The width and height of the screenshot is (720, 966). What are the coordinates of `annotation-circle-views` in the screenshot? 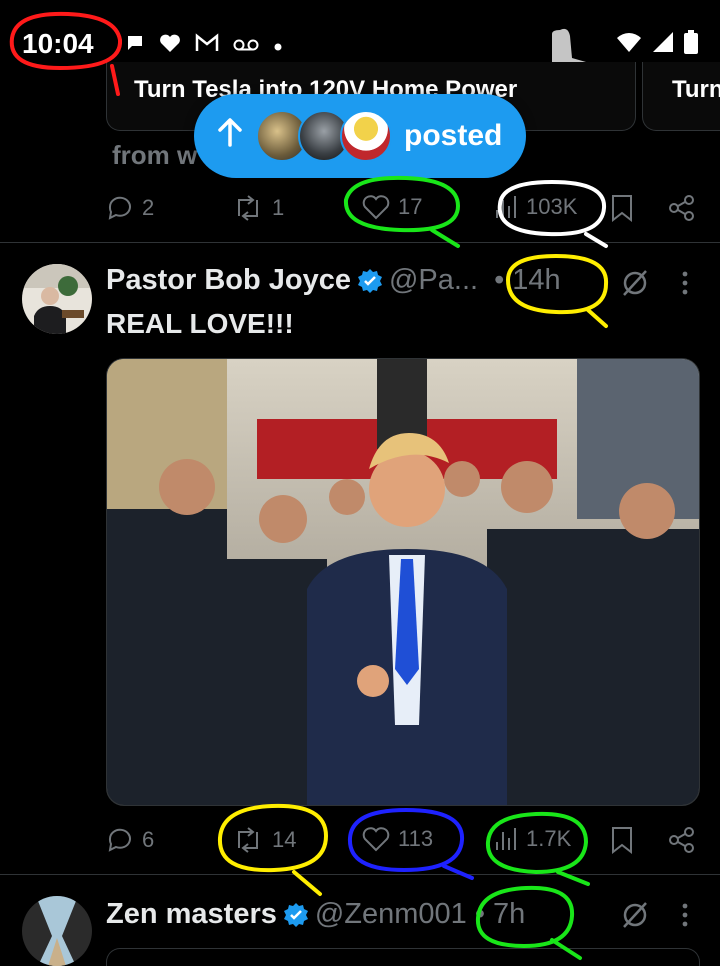 It's located at (537, 848).